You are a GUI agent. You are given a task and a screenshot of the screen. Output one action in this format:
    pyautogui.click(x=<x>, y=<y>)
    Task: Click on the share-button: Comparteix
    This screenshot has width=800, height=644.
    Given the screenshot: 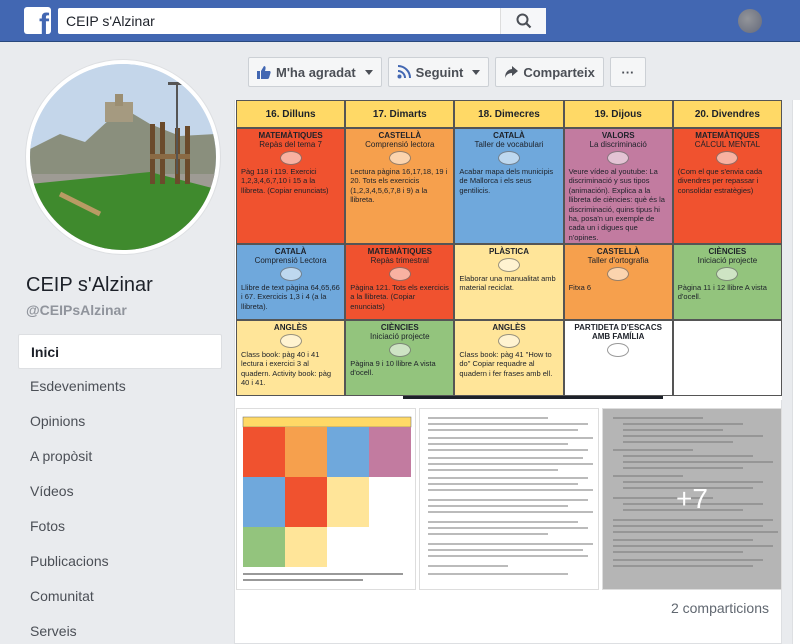 What is the action you would take?
    pyautogui.click(x=549, y=72)
    